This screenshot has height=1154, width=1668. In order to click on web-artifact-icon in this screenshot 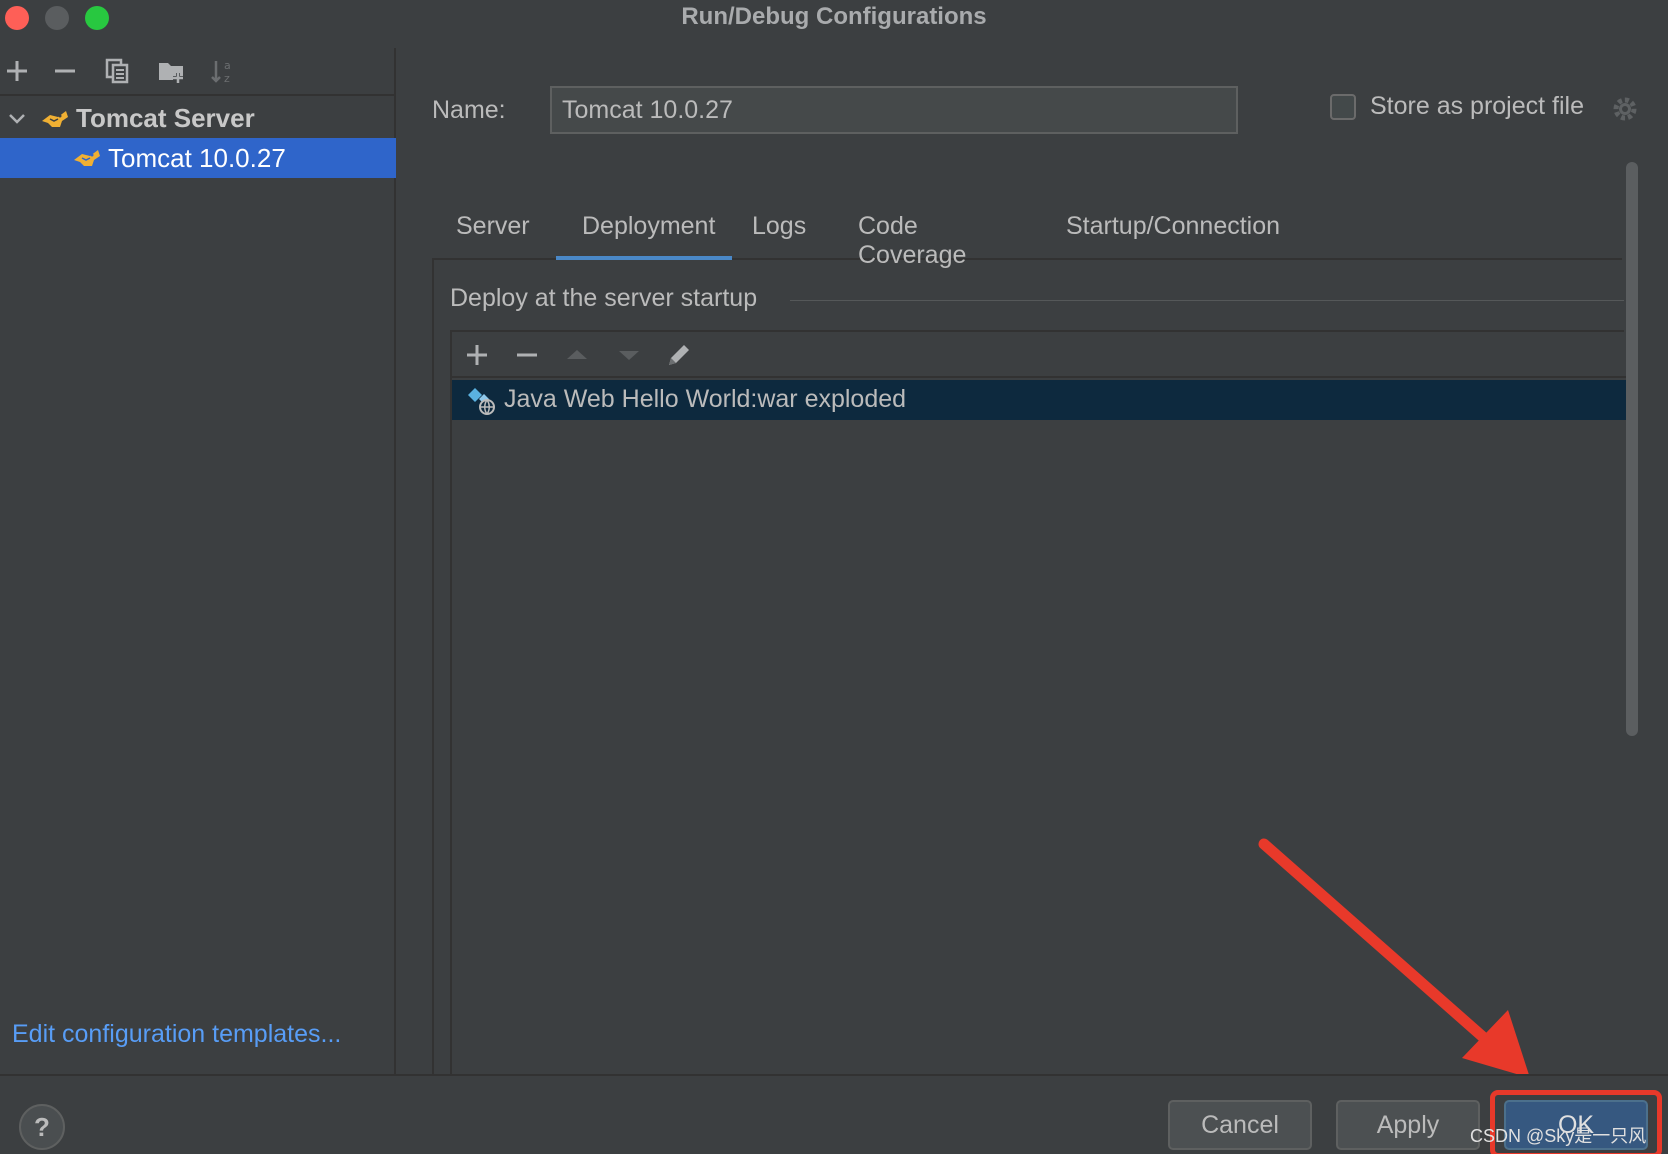, I will do `click(481, 401)`.